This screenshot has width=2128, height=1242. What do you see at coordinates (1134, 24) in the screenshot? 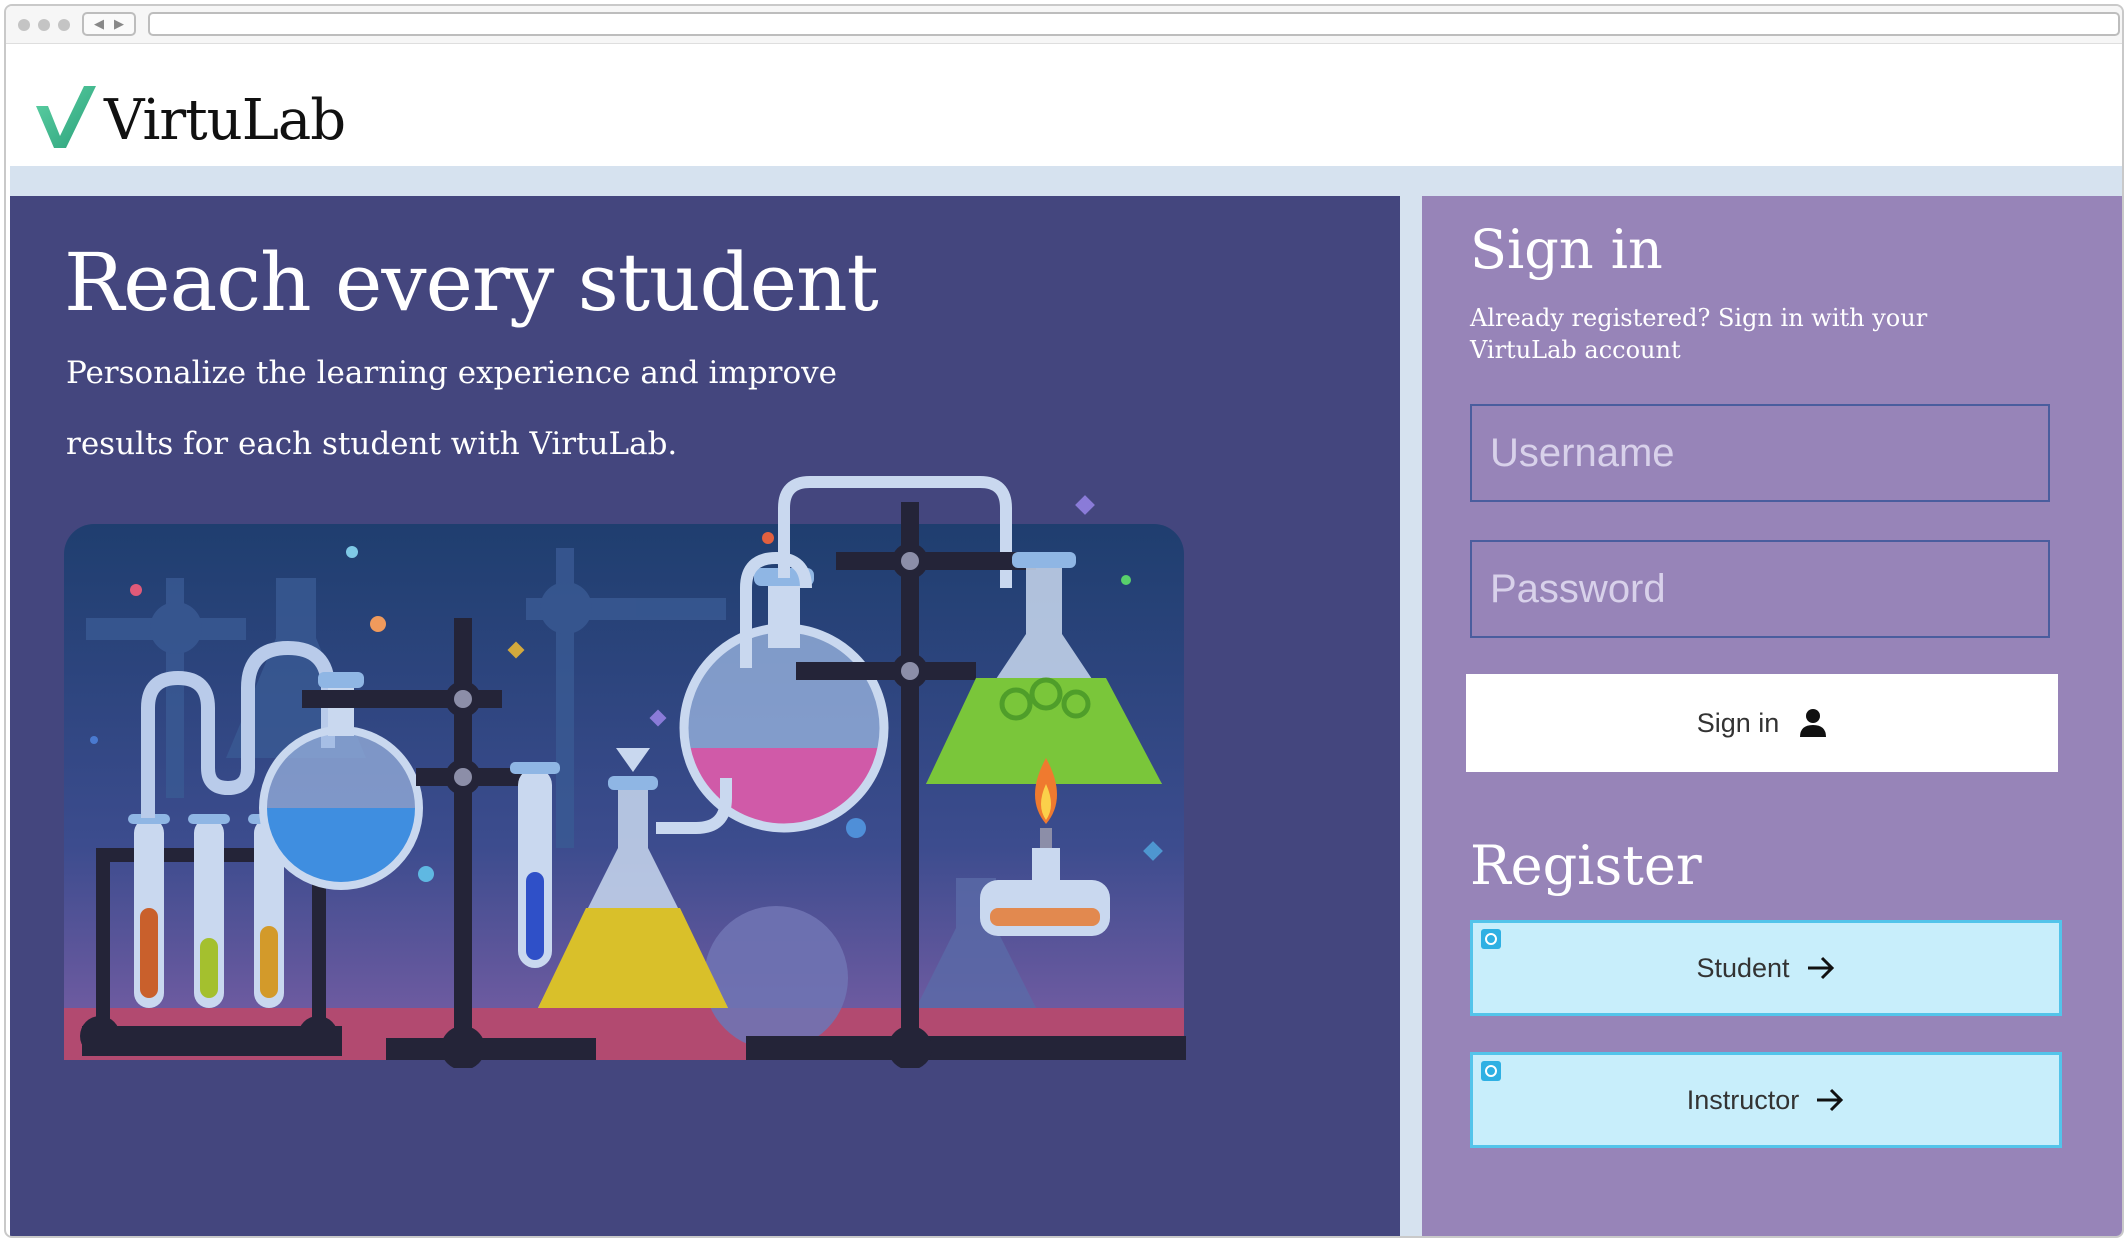
I see `address-bar` at bounding box center [1134, 24].